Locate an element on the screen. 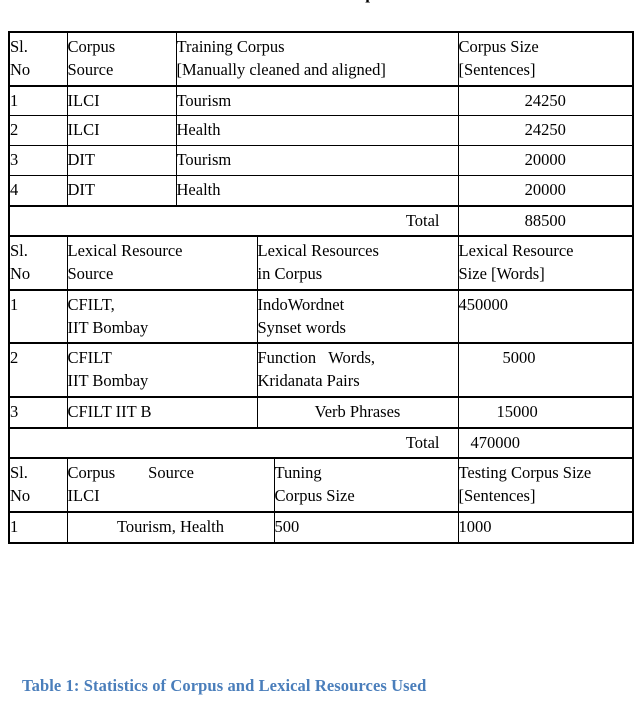  table-row: 4 DIT Health 20000 is located at coordinates (321, 190).